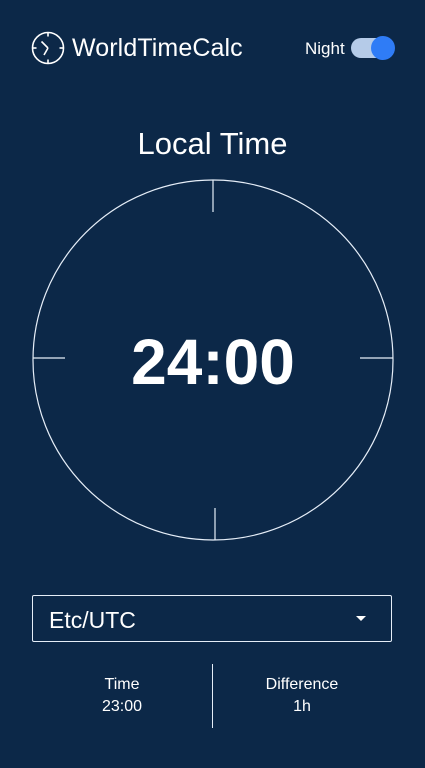  Describe the element at coordinates (122, 684) in the screenshot. I see `time-label: Time` at that location.